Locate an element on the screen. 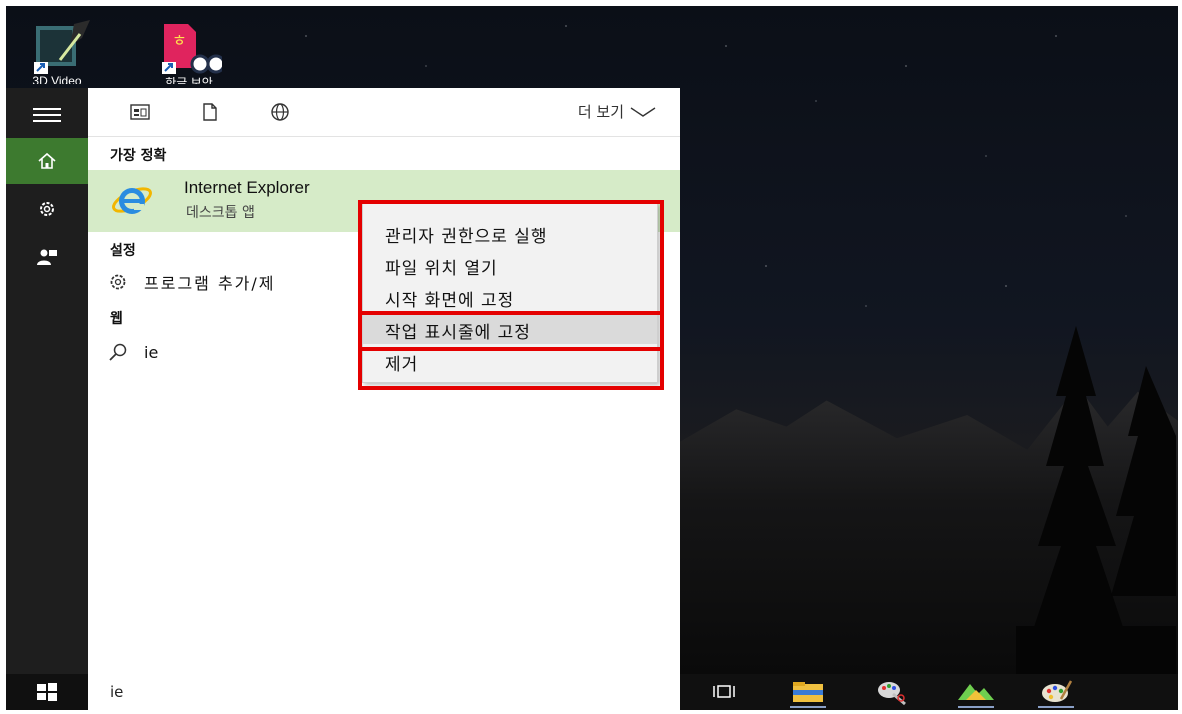 Image resolution: width=1182 pixels, height=714 pixels. paint-palette-button is located at coordinates (1056, 693).